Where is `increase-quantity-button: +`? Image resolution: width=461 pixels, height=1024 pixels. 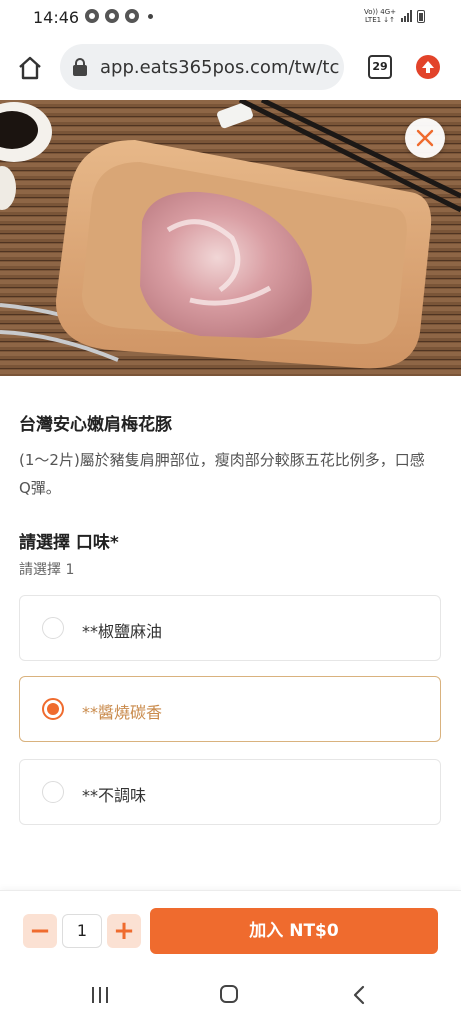
increase-quantity-button: + is located at coordinates (124, 931).